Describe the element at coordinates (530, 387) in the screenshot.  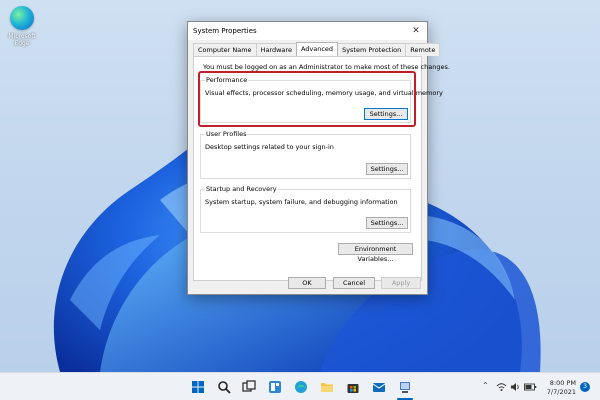
I see `battery-icon` at that location.